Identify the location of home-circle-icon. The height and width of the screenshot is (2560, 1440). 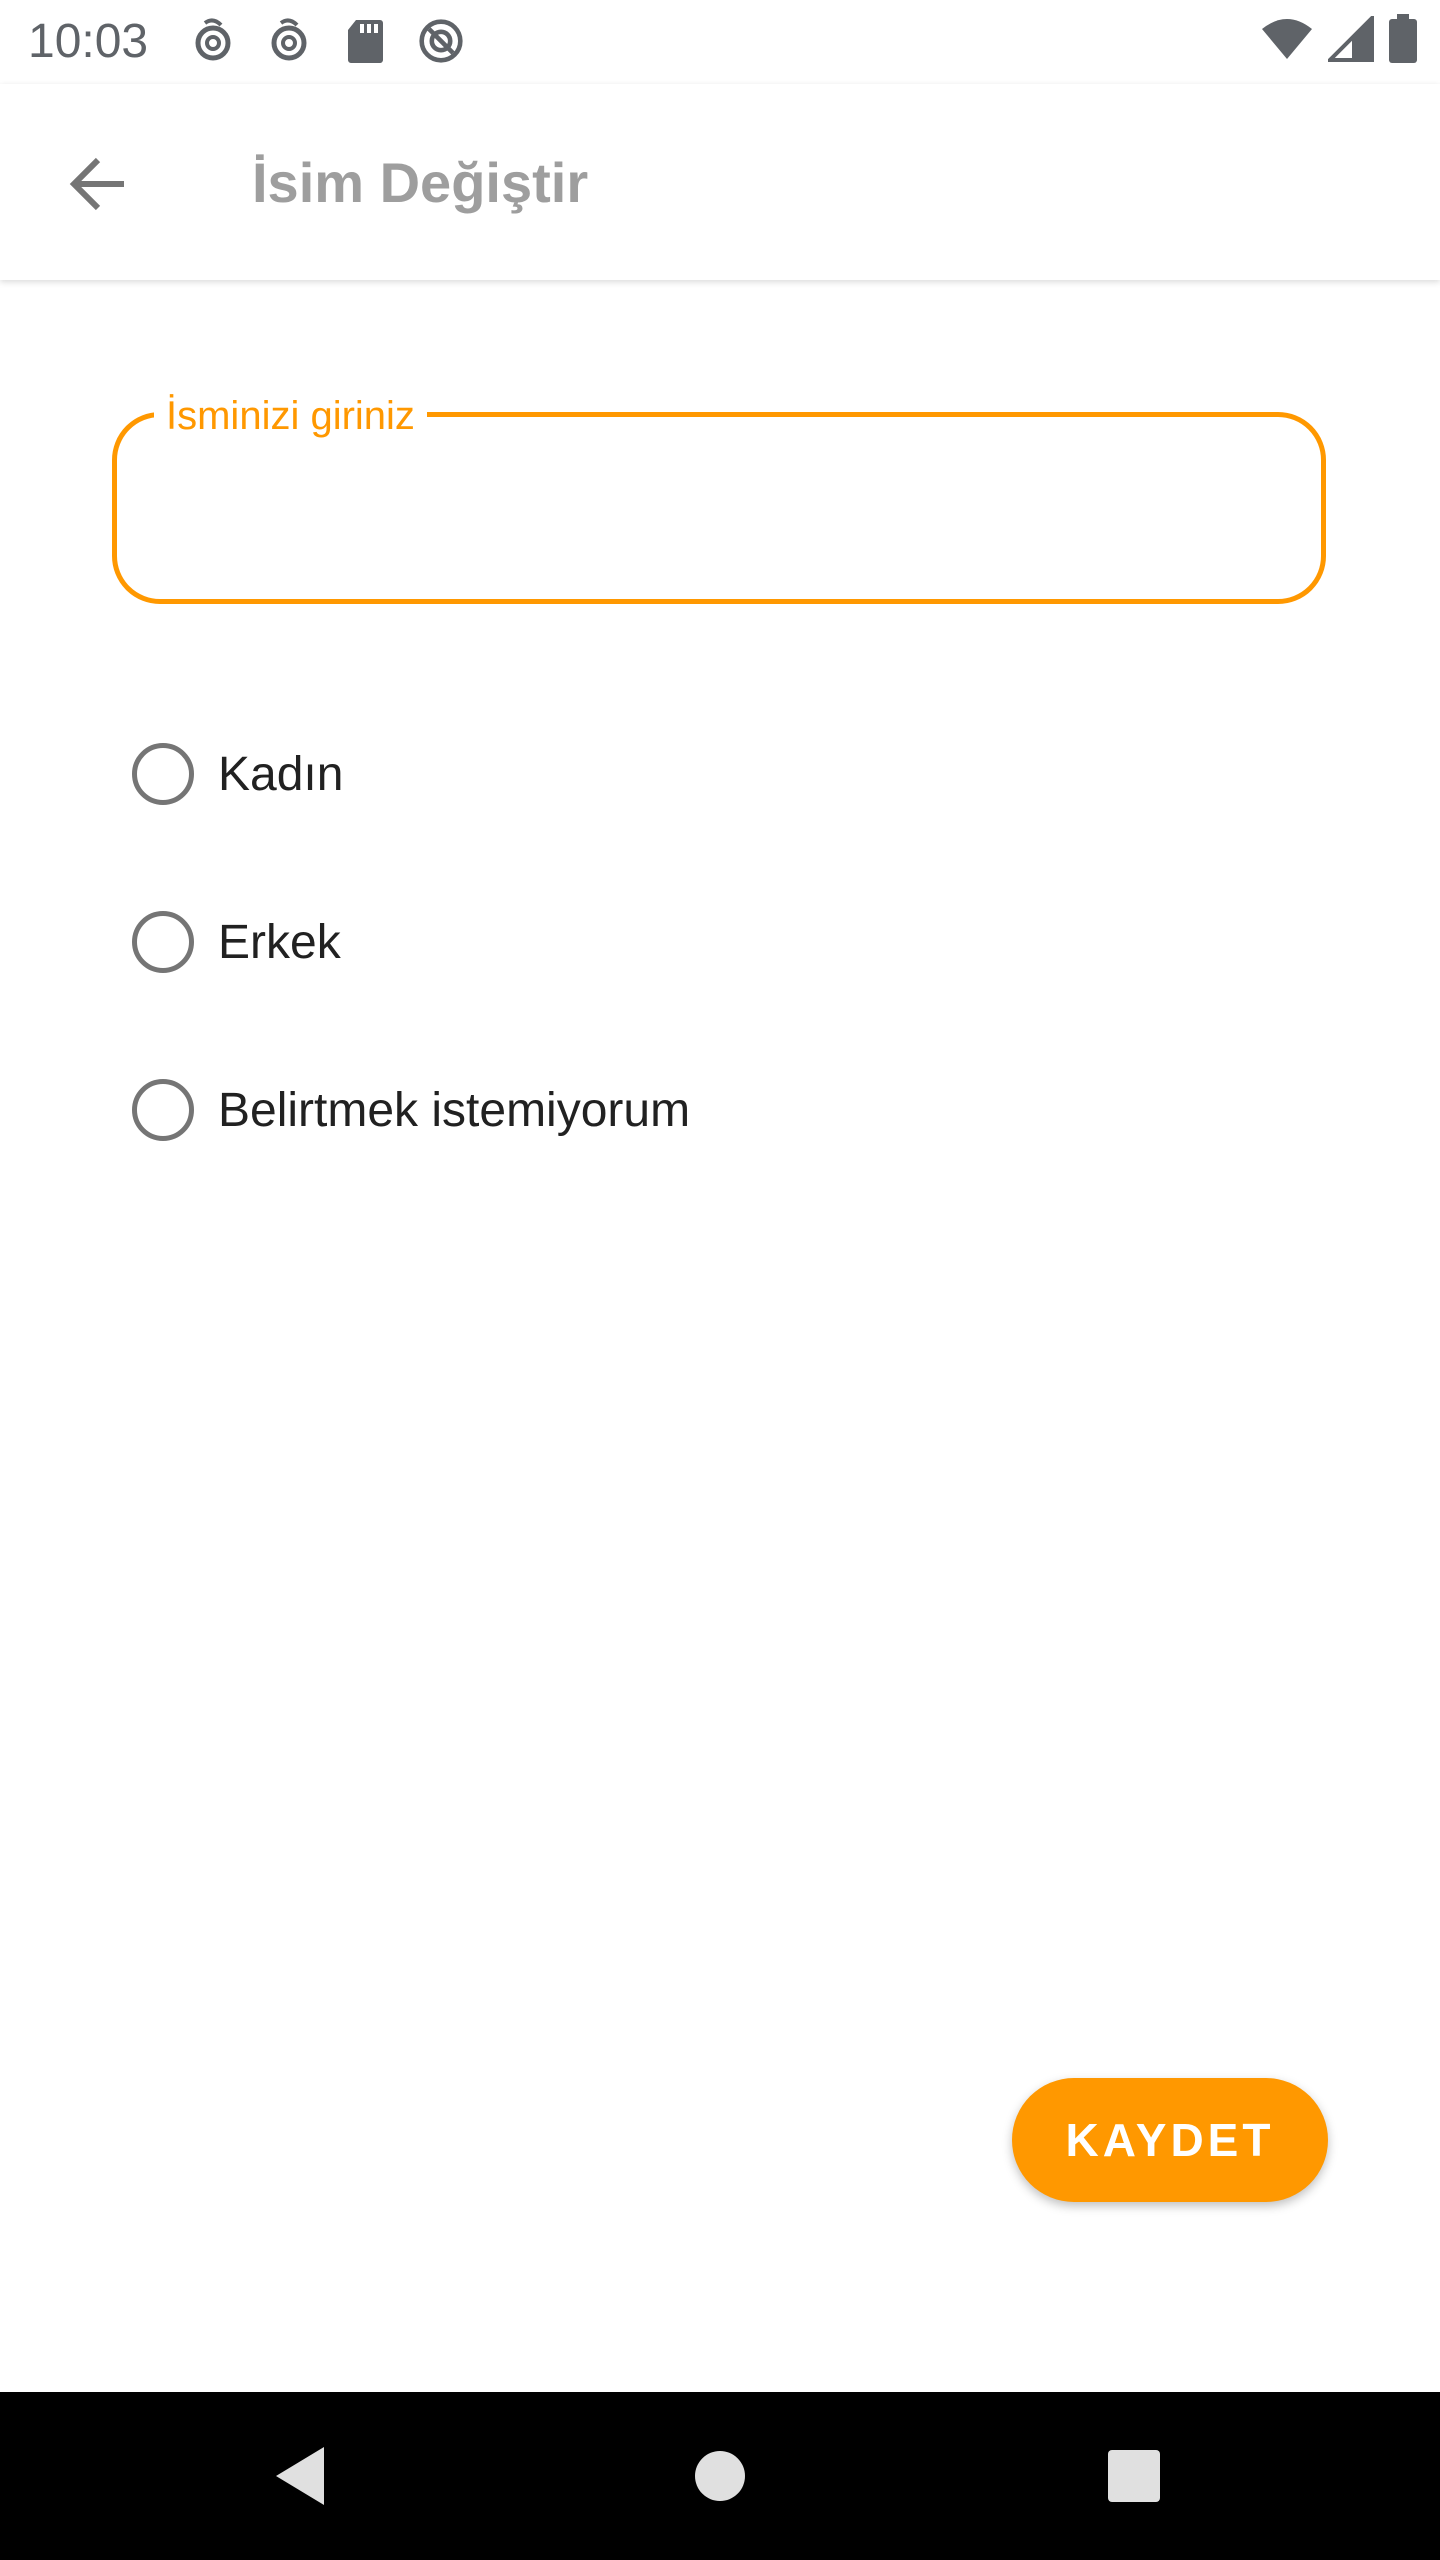
(720, 2476).